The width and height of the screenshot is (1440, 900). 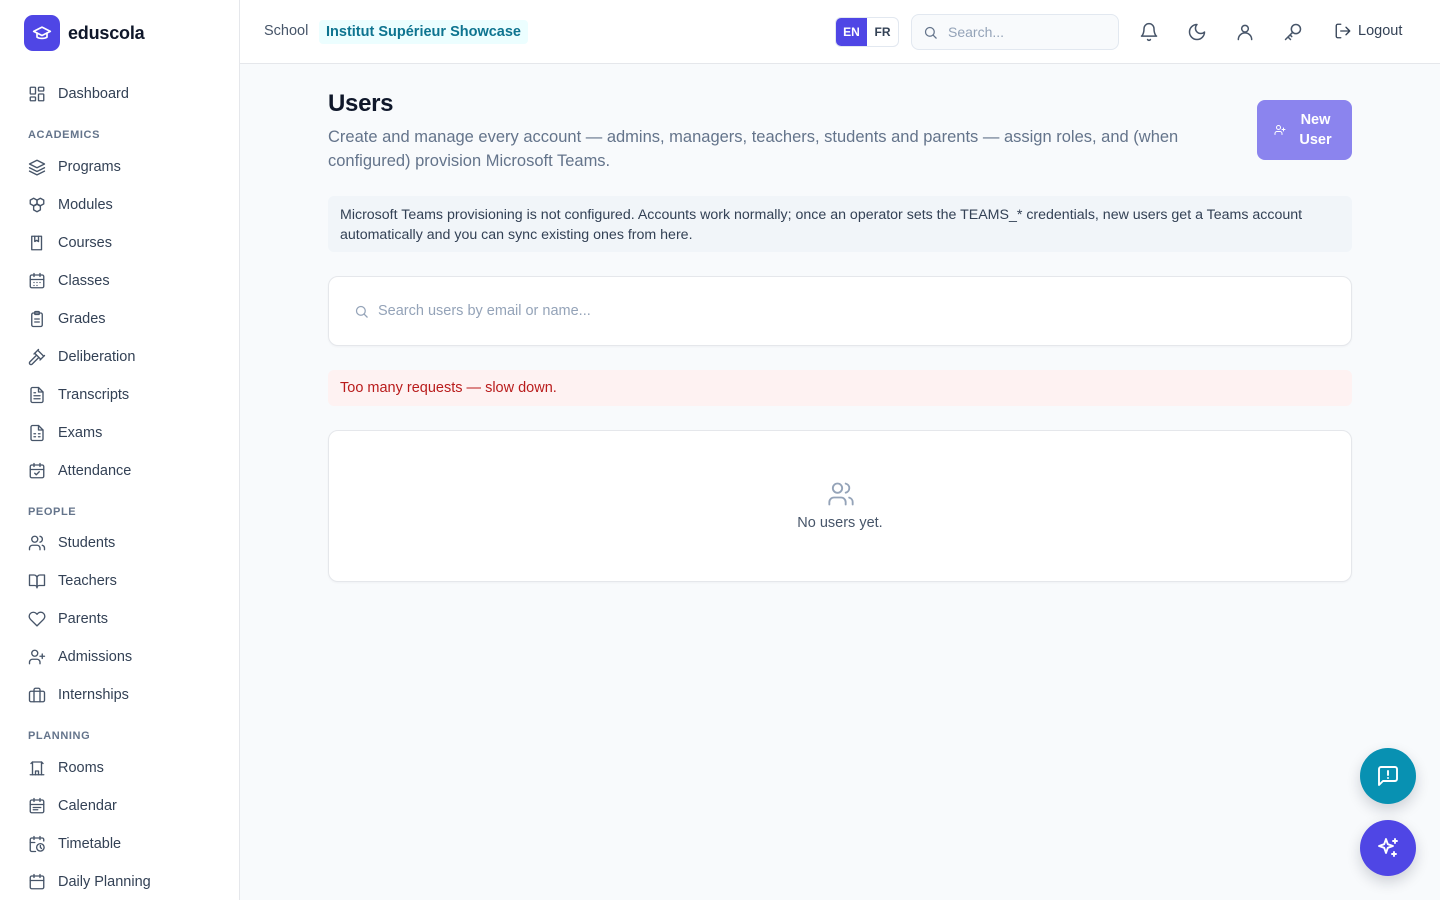 What do you see at coordinates (37, 695) in the screenshot?
I see `briefcase-icon` at bounding box center [37, 695].